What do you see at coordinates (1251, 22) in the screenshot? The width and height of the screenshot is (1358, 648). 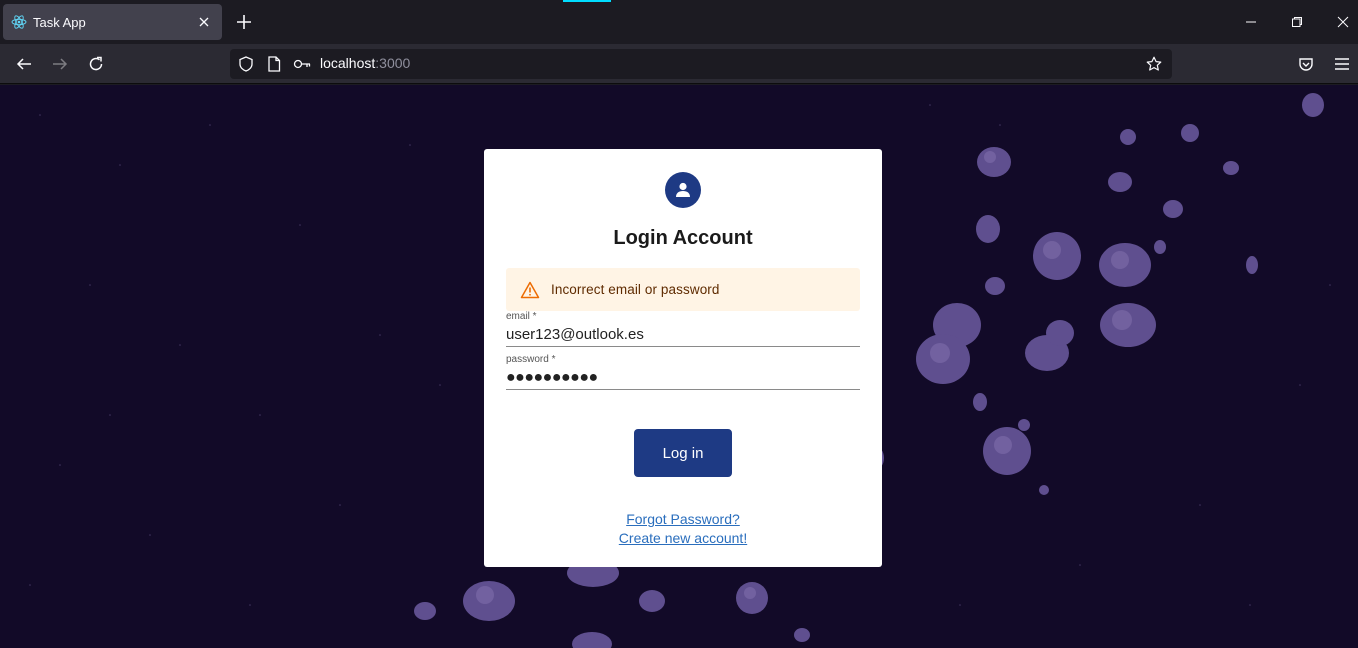 I see `minimize-icon` at bounding box center [1251, 22].